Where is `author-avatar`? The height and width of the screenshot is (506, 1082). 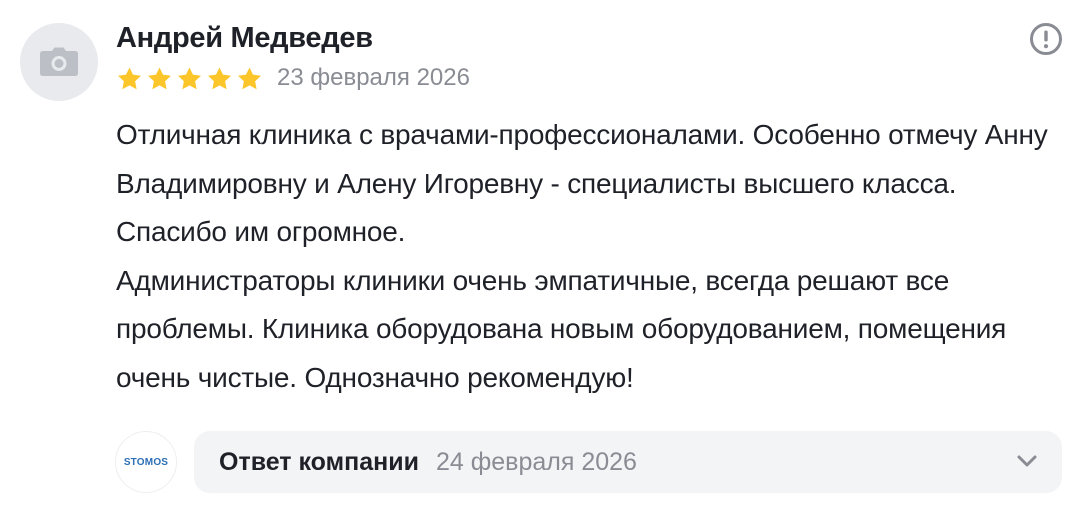 author-avatar is located at coordinates (59, 62).